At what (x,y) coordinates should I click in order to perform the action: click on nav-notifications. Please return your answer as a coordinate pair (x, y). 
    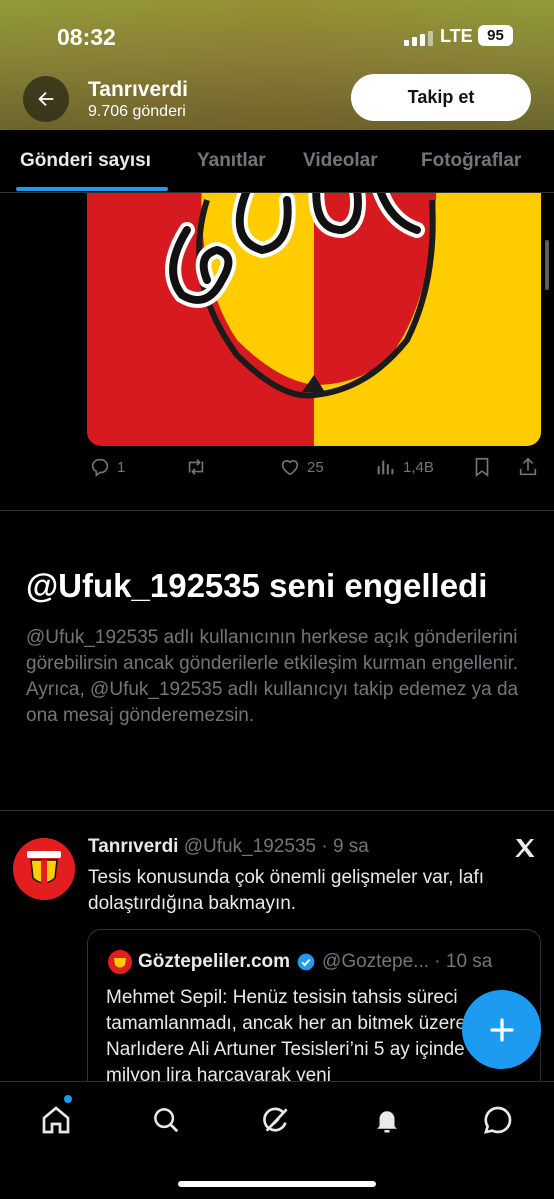
    Looking at the image, I should click on (387, 1120).